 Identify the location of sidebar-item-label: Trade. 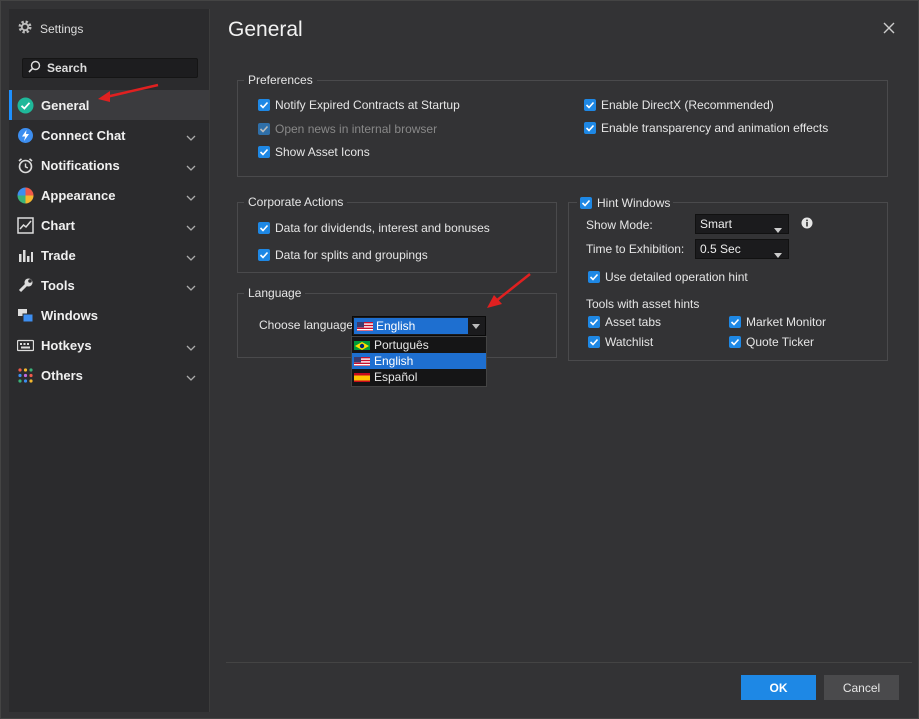
(58, 255).